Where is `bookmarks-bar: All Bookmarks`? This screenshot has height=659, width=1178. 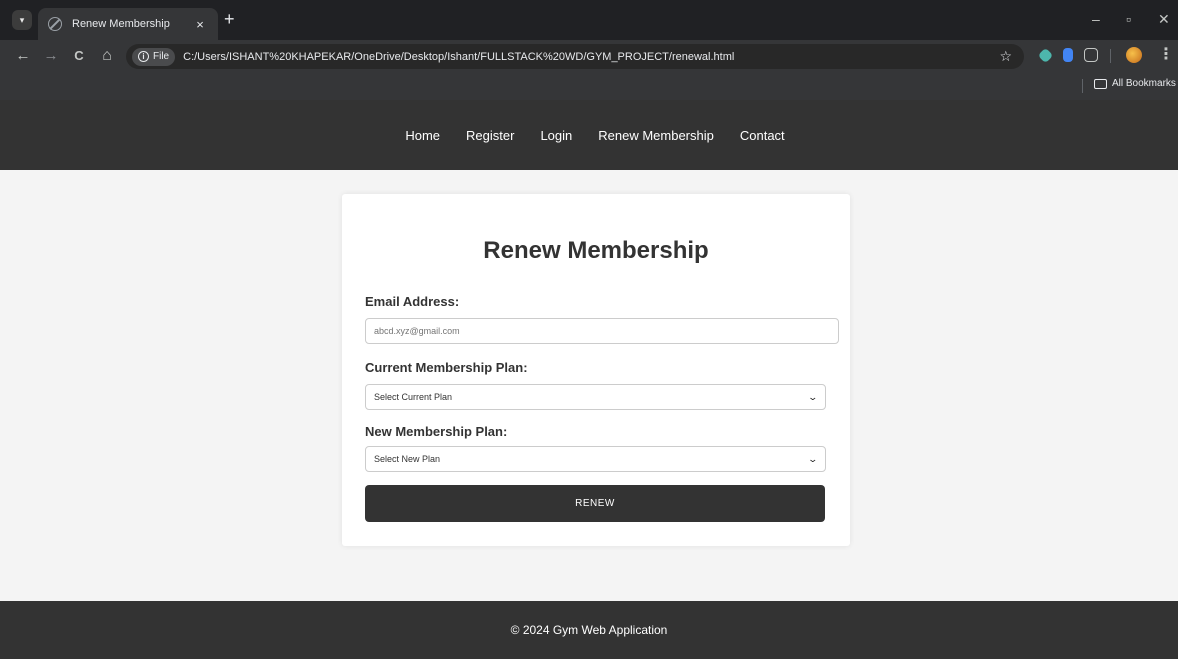 bookmarks-bar: All Bookmarks is located at coordinates (589, 86).